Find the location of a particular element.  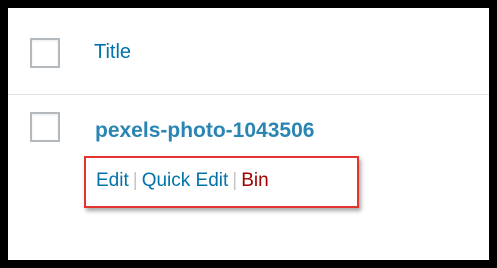

row-select-checkbox is located at coordinates (45, 127).